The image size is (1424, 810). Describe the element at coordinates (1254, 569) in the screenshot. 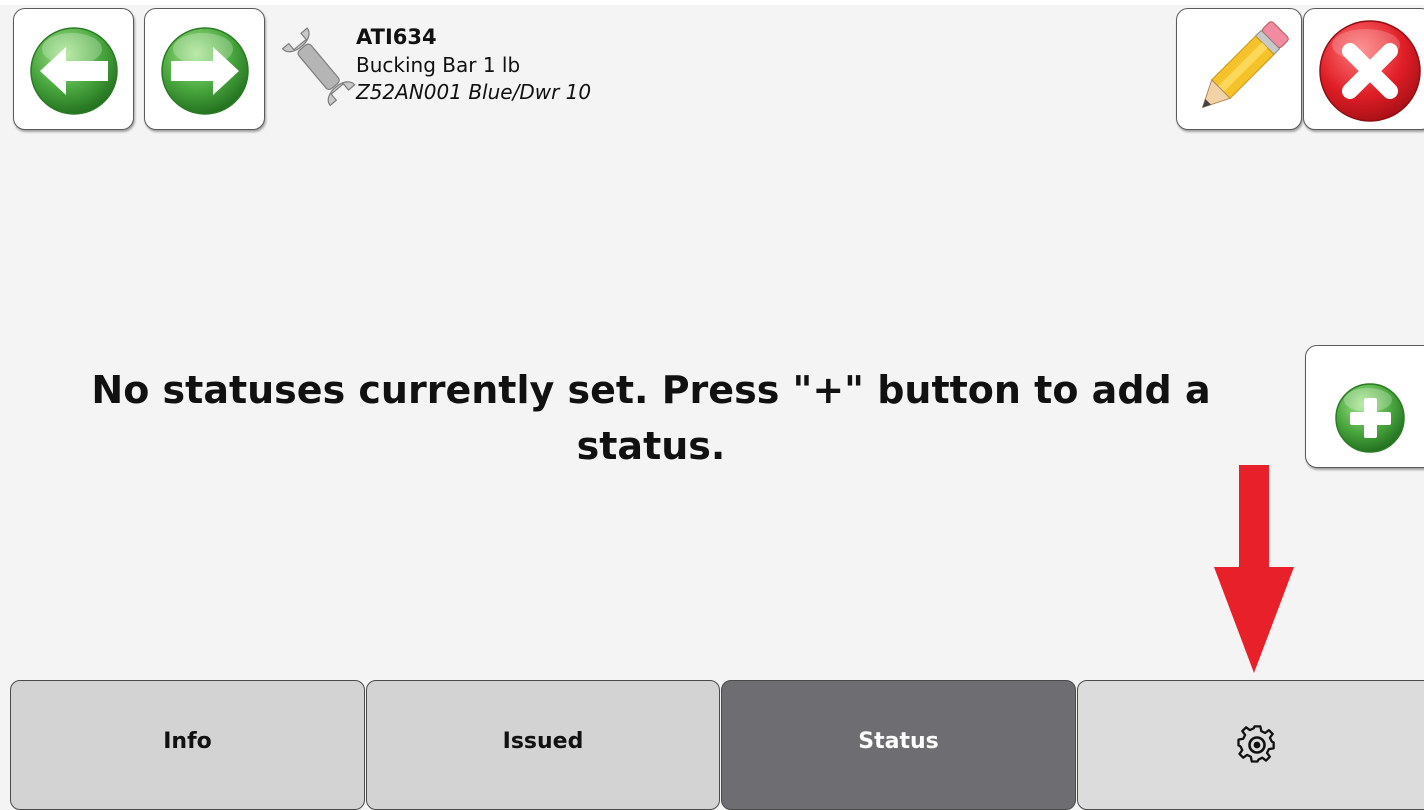

I see `down-arrow-icon` at that location.